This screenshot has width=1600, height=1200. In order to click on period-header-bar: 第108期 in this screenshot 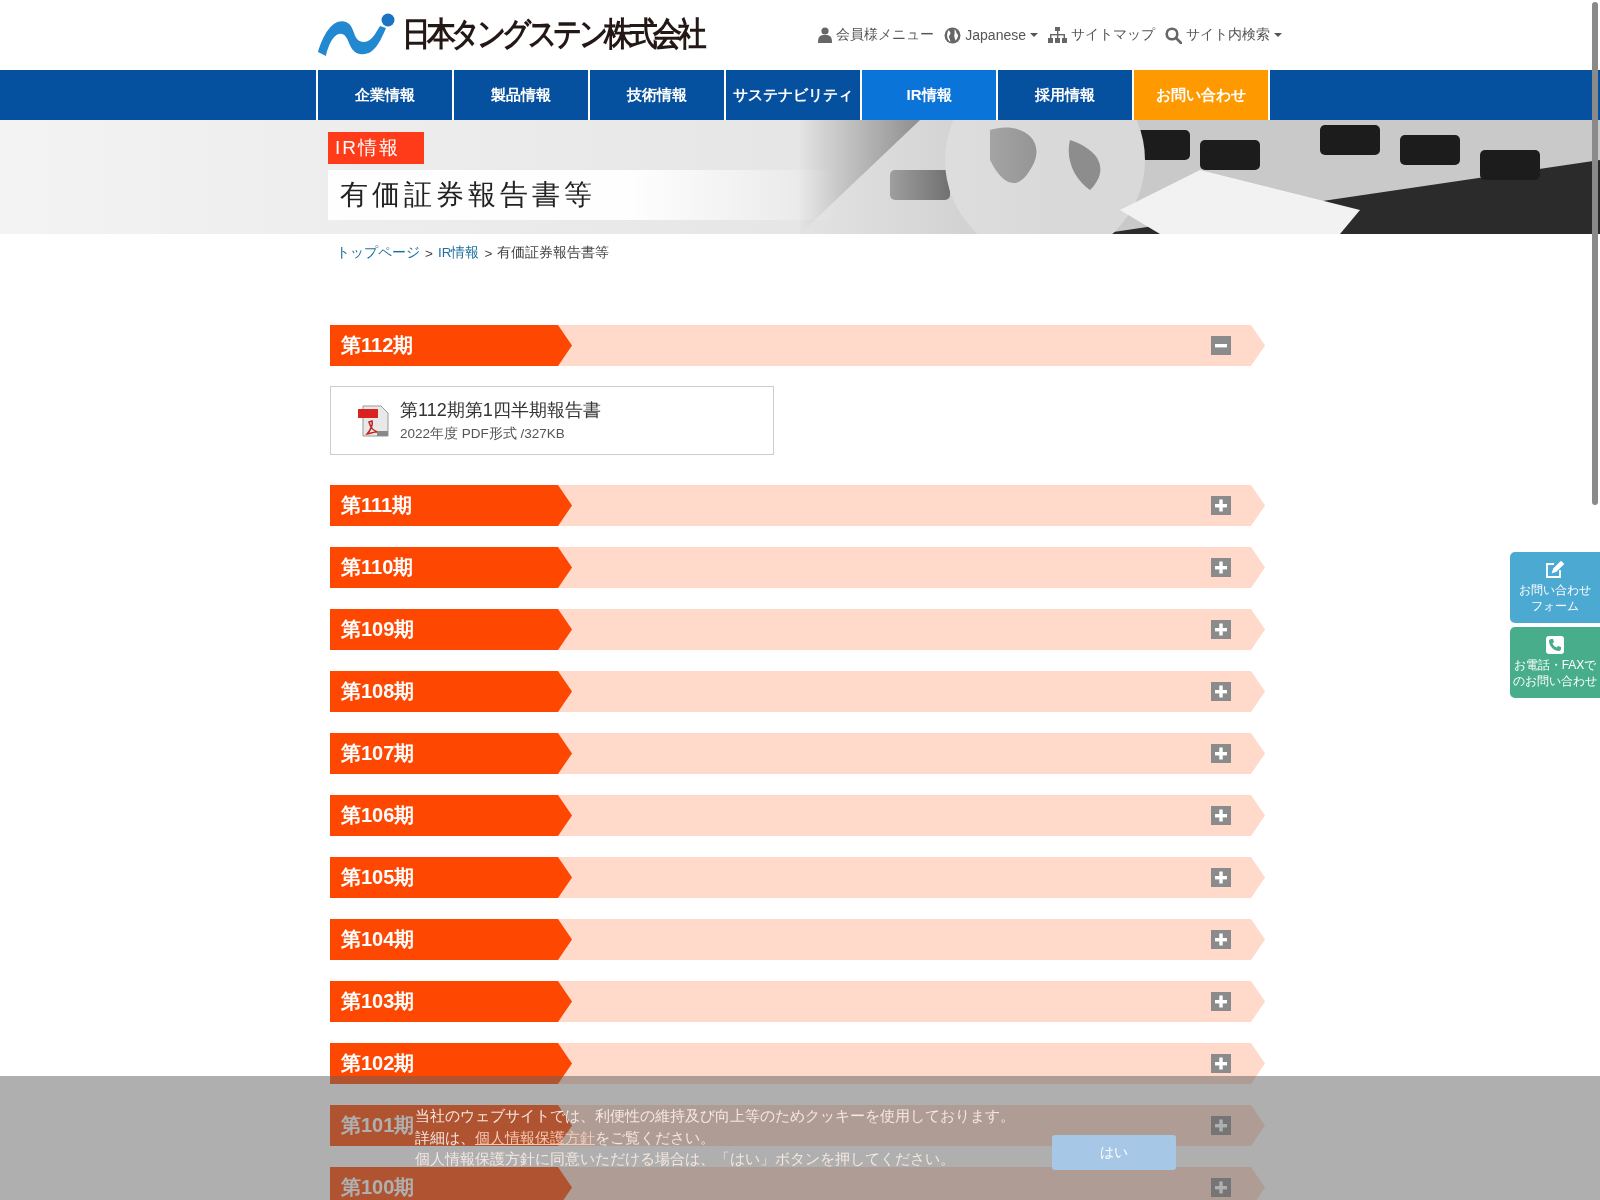, I will do `click(797, 691)`.